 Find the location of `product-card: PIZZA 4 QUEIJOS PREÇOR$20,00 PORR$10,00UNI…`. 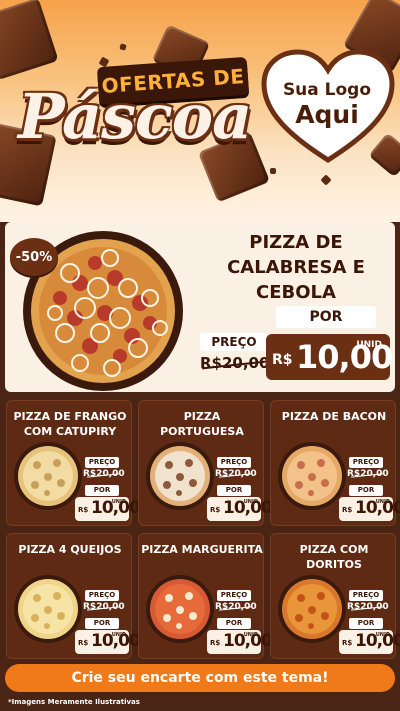

product-card: PIZZA 4 QUEIJOS PREÇOR$20,00 PORR$10,00UNI… is located at coordinates (73, 596).